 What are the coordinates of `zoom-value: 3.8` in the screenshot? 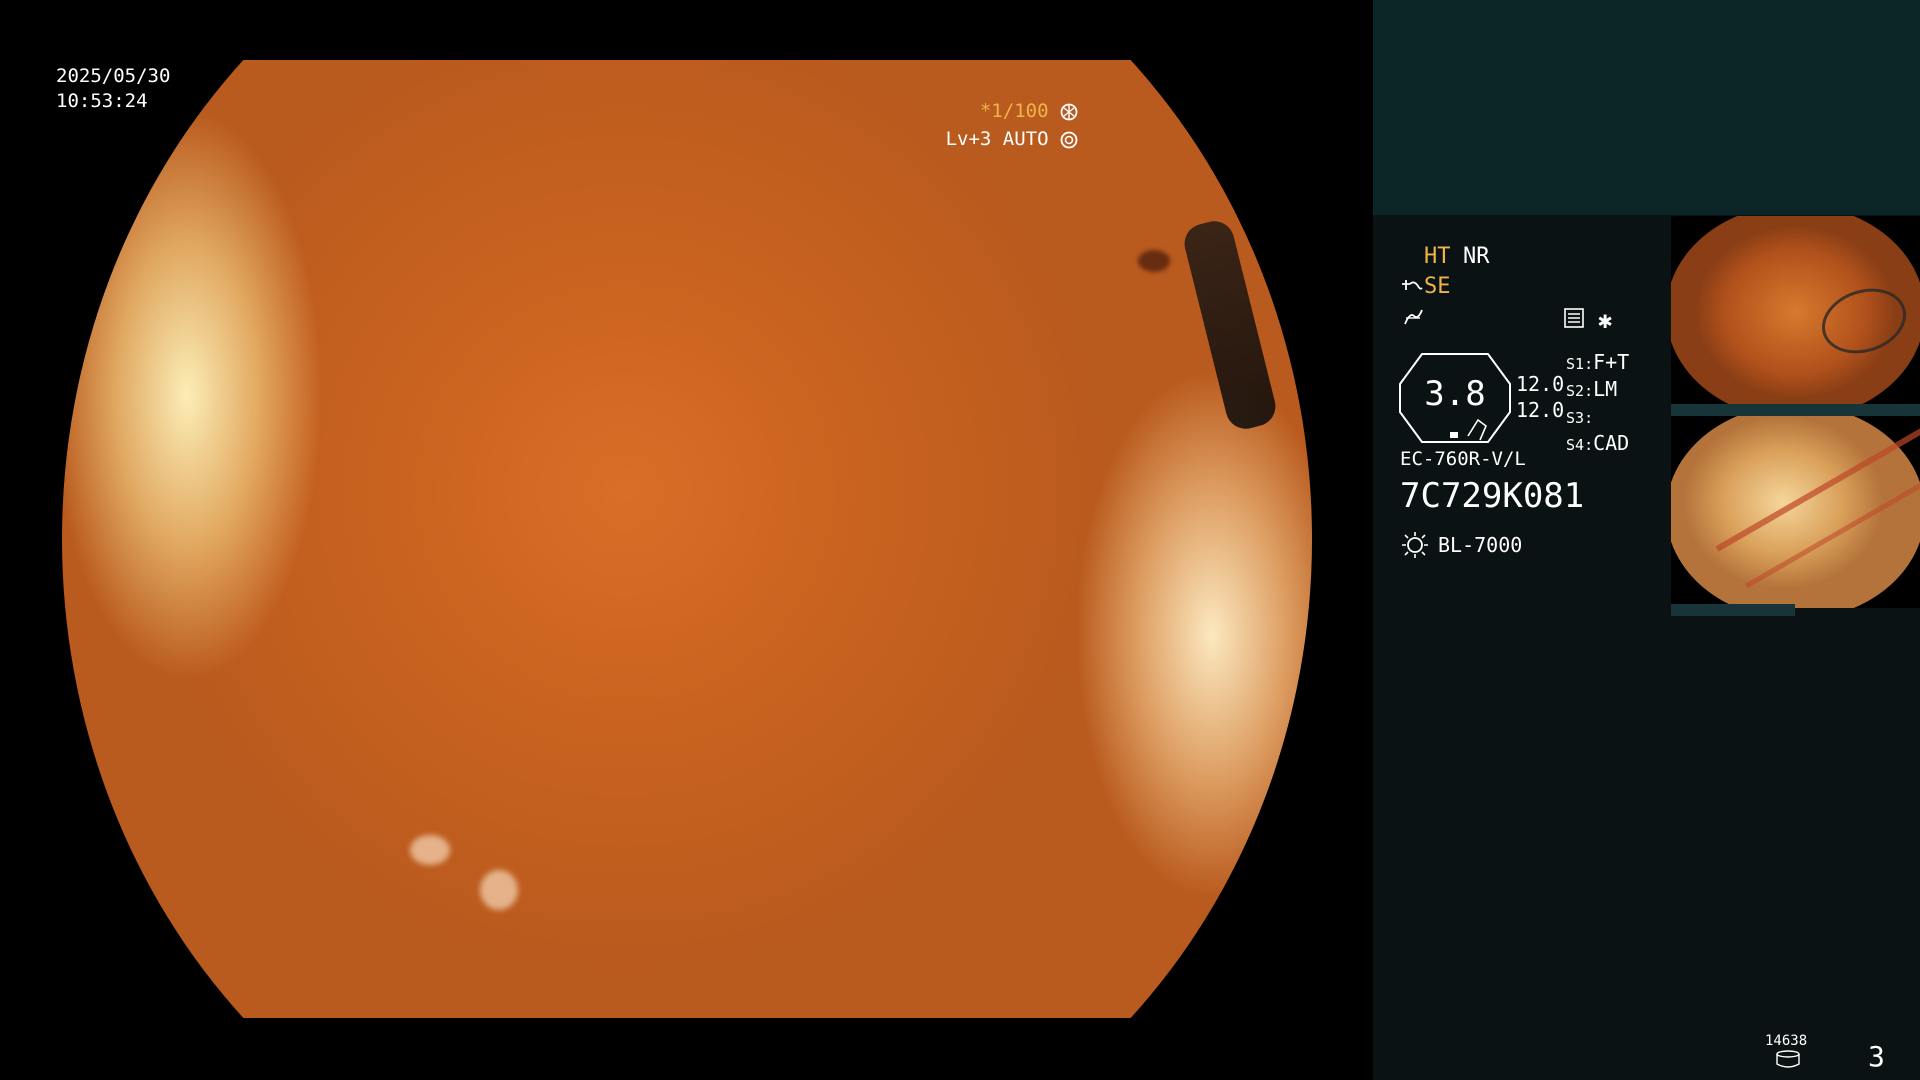 It's located at (1455, 394).